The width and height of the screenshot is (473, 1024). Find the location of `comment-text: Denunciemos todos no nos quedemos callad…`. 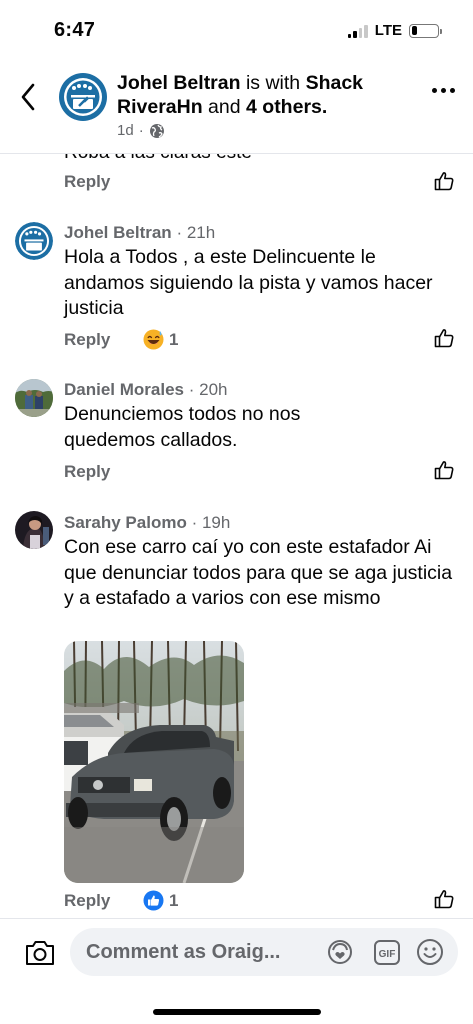

comment-text: Denunciemos todos no nos quedemos callad… is located at coordinates (182, 427).